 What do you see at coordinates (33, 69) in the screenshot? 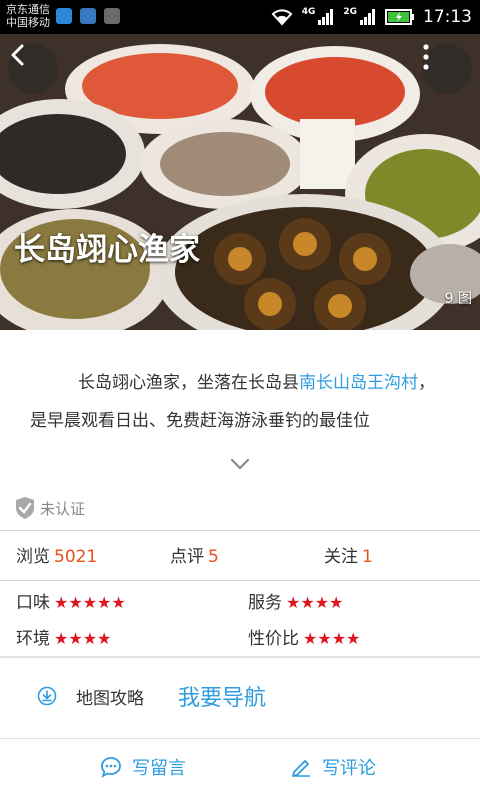
I see `back-button` at bounding box center [33, 69].